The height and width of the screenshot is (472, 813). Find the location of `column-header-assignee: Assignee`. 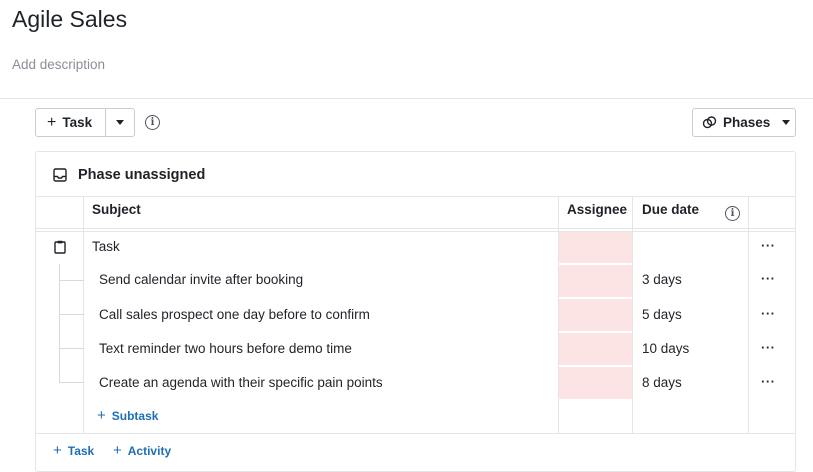

column-header-assignee: Assignee is located at coordinates (597, 209).